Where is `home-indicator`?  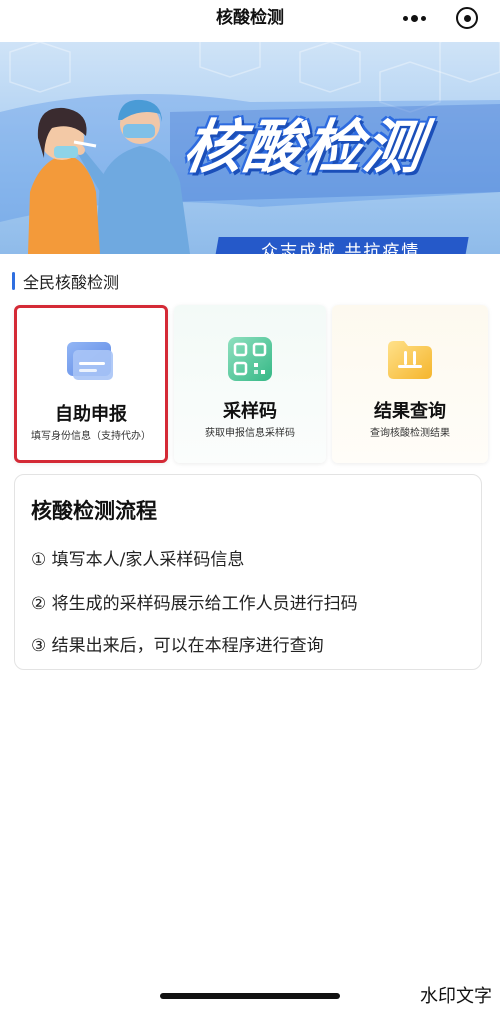
home-indicator is located at coordinates (250, 996).